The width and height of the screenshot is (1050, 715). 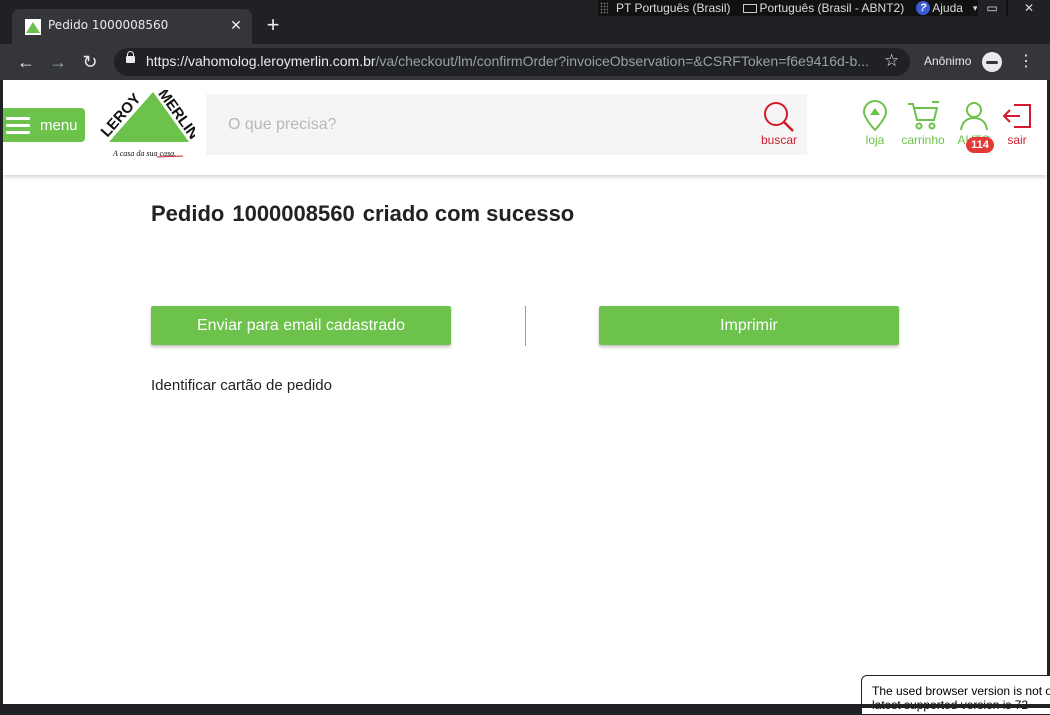 I want to click on cart-button: carrinho, so click(x=923, y=126).